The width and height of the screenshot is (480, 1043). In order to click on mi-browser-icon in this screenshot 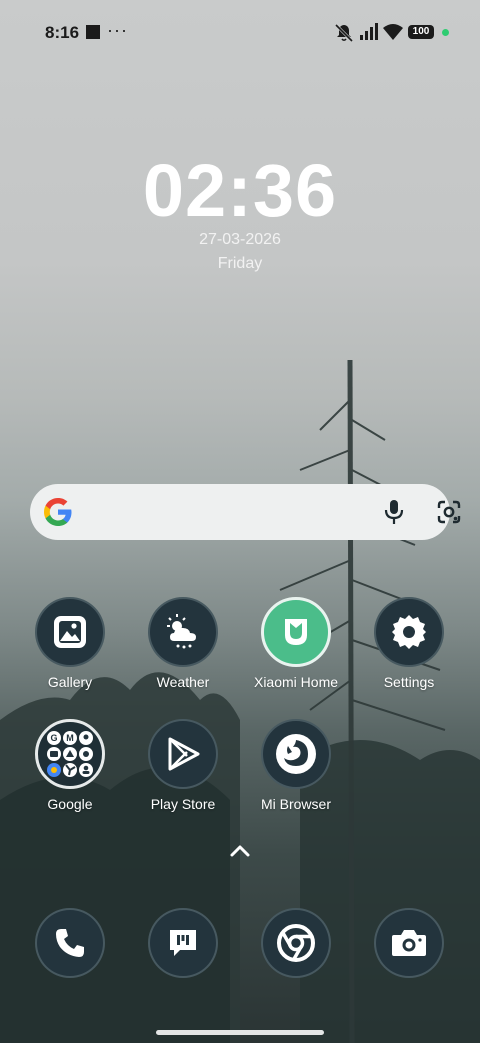, I will do `click(296, 754)`.